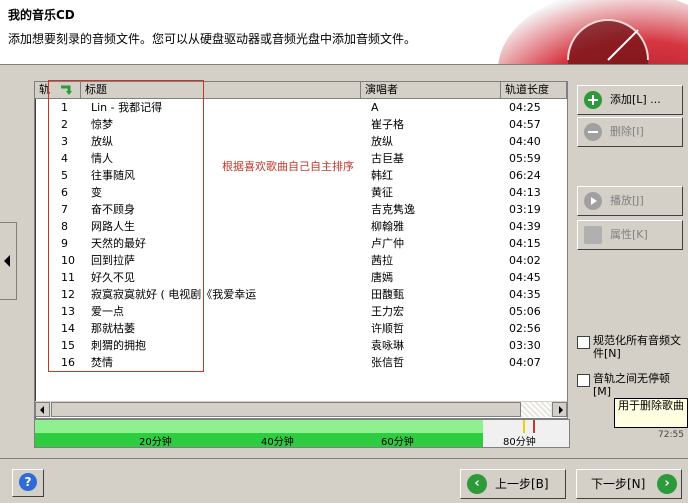  I want to click on arrow-right-icon: ›, so click(667, 484).